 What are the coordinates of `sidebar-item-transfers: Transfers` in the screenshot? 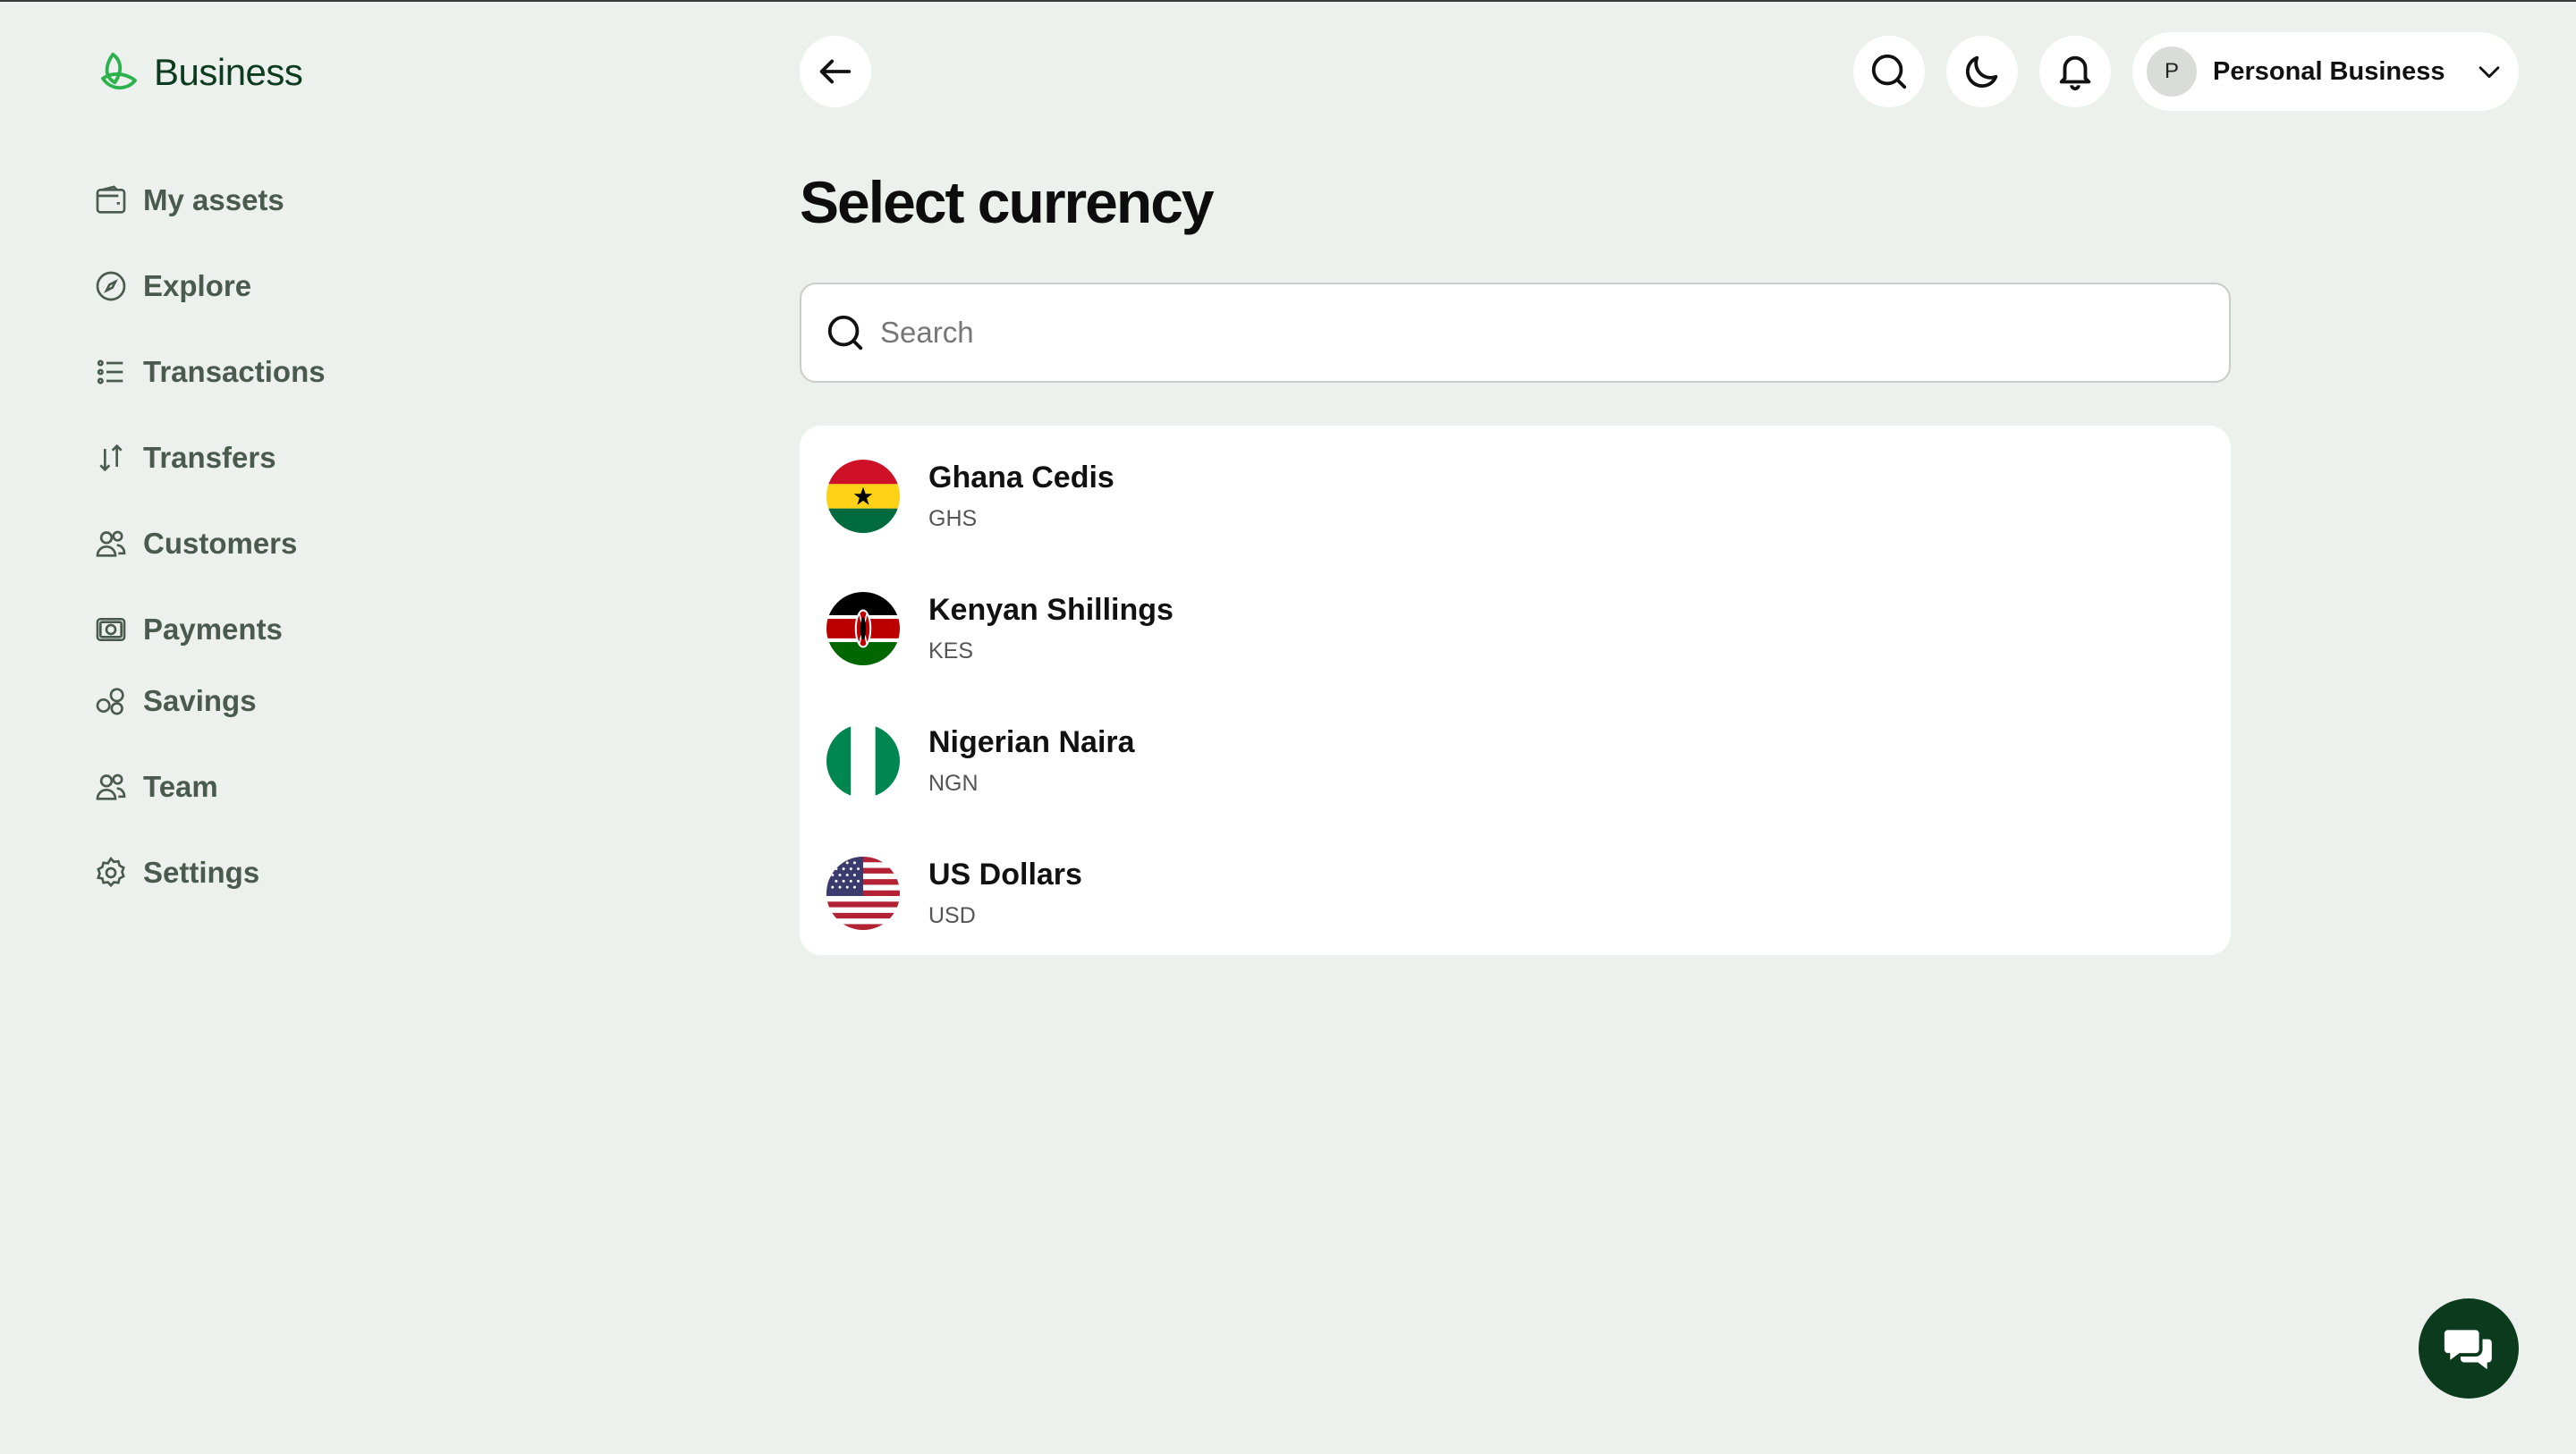 It's located at (184, 457).